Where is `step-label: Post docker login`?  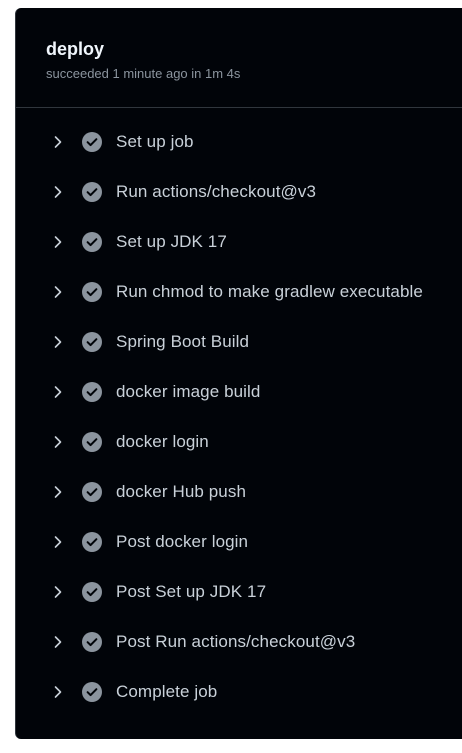
step-label: Post docker login is located at coordinates (182, 541).